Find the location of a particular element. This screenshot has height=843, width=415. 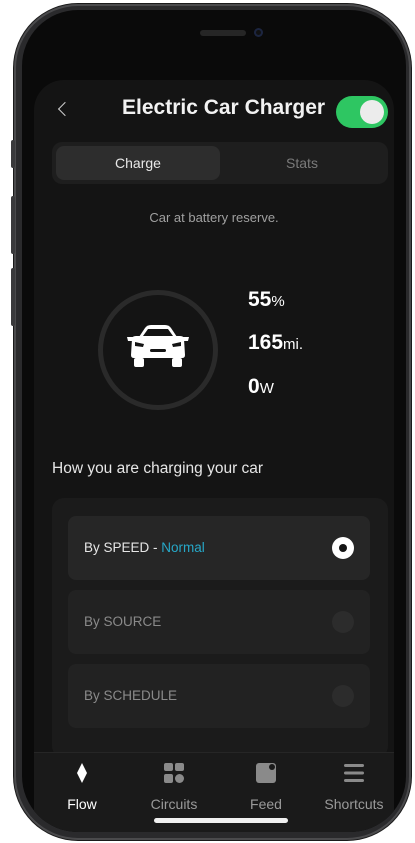

battery-stat: 55% is located at coordinates (266, 300).